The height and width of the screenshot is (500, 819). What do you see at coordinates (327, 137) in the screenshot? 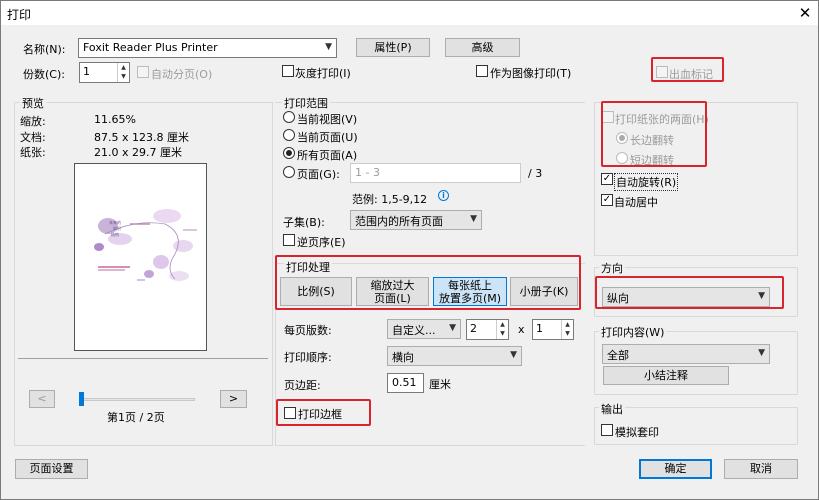
I see `range-current-page-label: 当前页面(U)` at bounding box center [327, 137].